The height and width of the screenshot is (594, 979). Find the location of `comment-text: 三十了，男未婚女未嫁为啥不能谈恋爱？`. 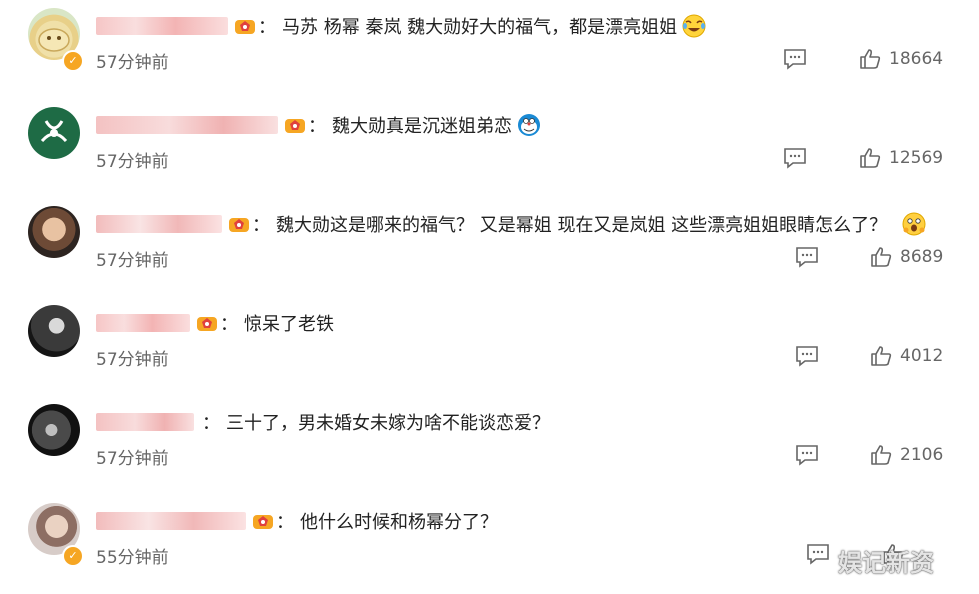

comment-text: 三十了，男未婚女未嫁为啥不能谈恋爱？ is located at coordinates (388, 423).